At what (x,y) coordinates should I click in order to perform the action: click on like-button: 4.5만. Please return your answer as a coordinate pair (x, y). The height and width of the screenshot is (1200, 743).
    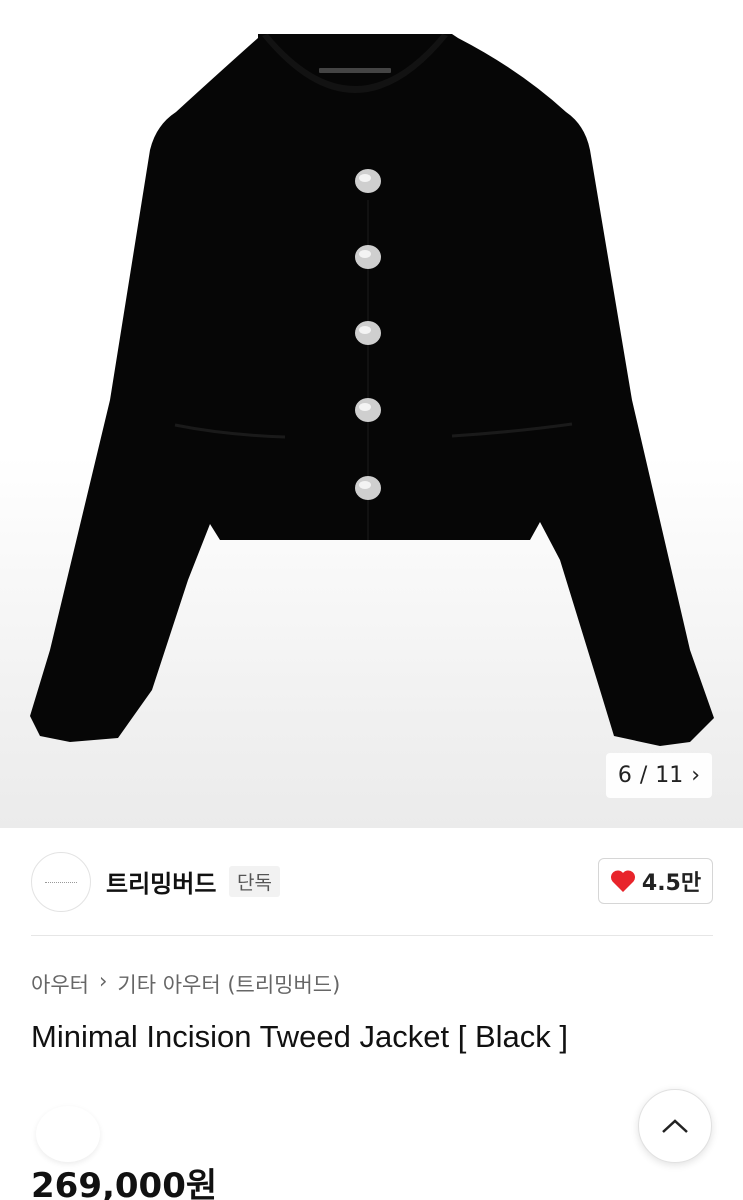
    Looking at the image, I should click on (655, 881).